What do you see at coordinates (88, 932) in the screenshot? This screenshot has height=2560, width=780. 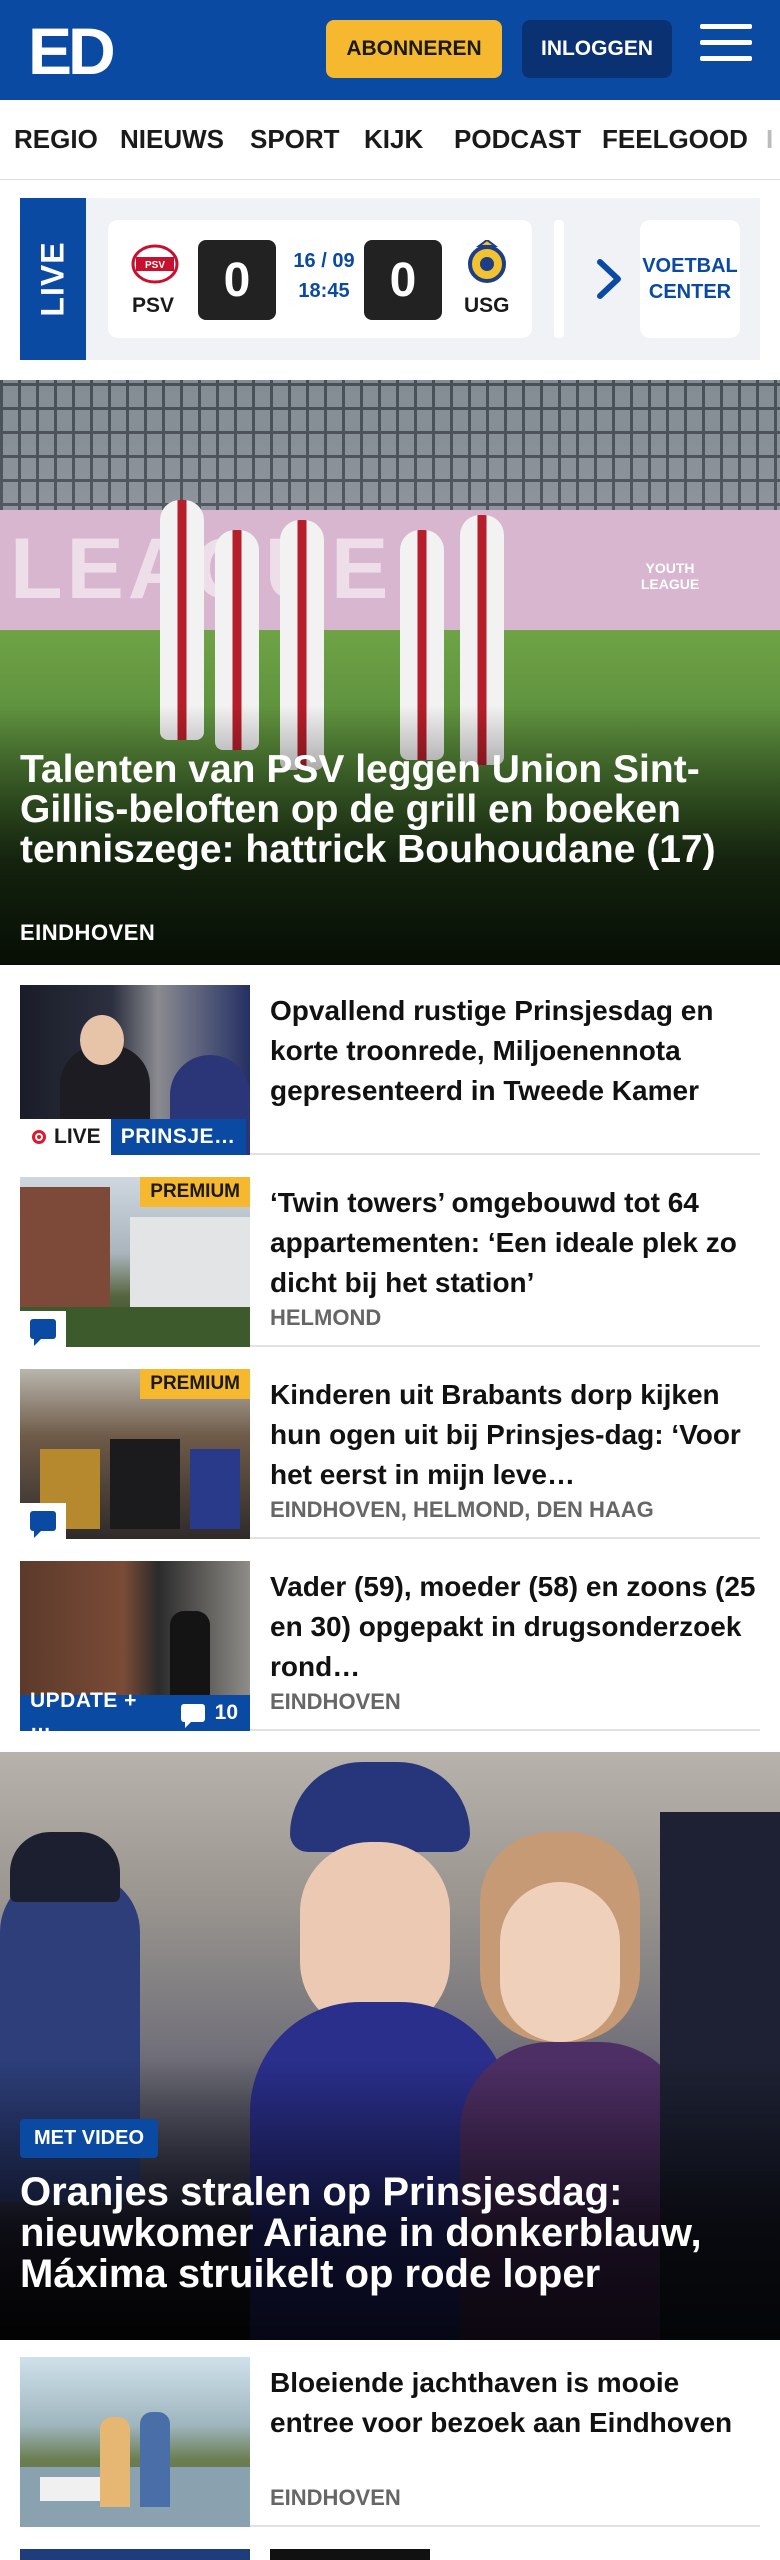 I see `hero-location: EINDHOVEN` at bounding box center [88, 932].